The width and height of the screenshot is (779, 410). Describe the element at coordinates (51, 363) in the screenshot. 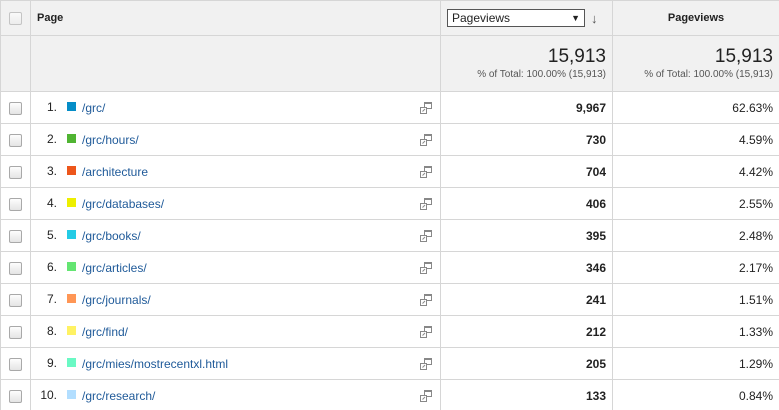

I see `row-index: 9.` at that location.